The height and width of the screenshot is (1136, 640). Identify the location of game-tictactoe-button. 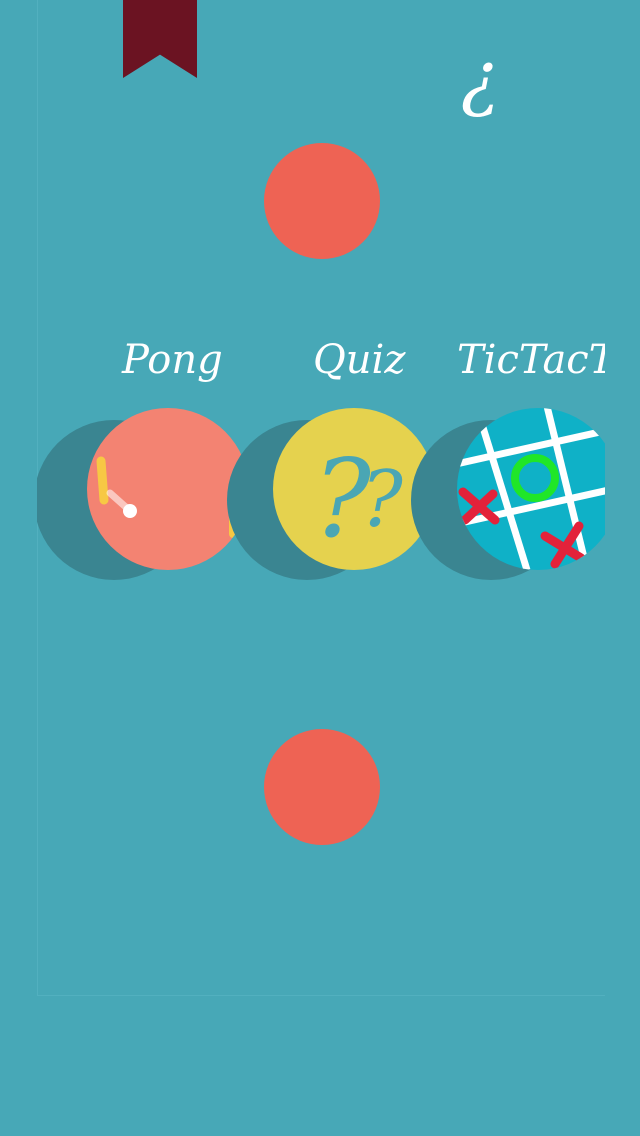
(531, 489).